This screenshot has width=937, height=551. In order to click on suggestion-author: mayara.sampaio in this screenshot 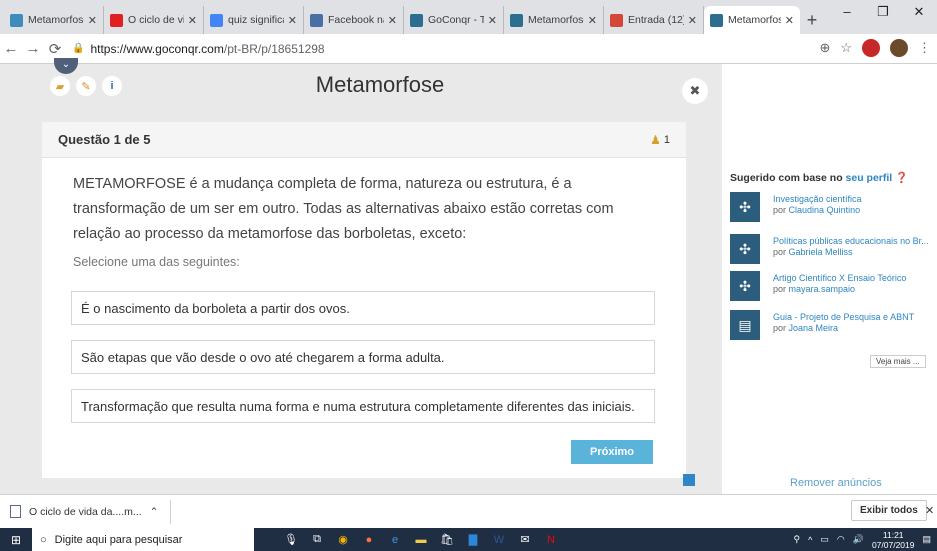, I will do `click(822, 289)`.